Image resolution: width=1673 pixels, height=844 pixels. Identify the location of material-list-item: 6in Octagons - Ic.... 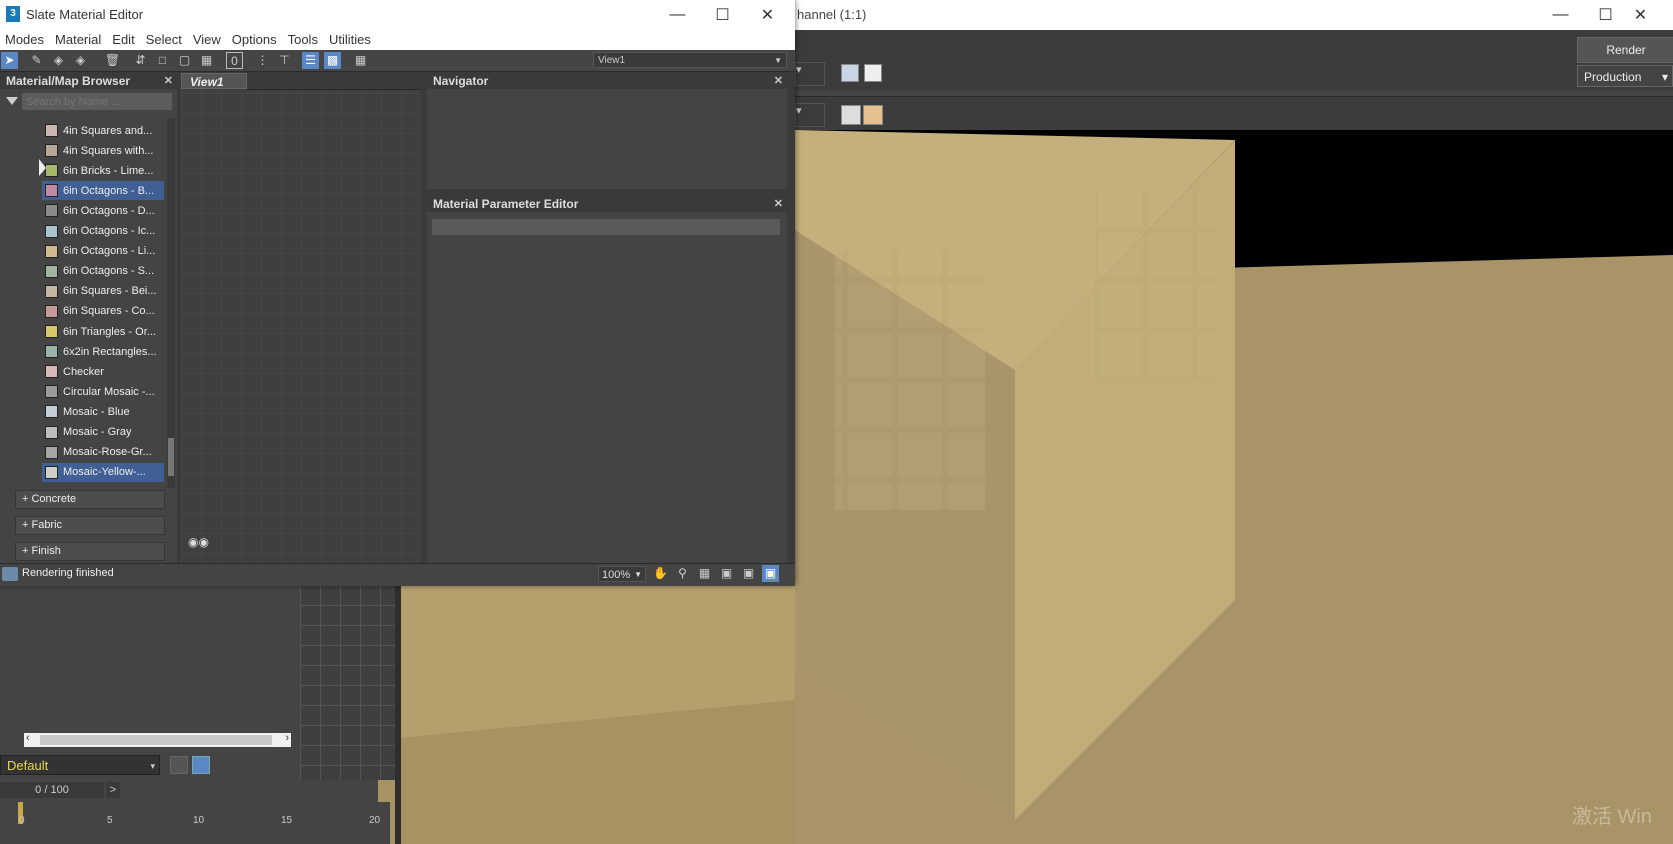
(103, 231).